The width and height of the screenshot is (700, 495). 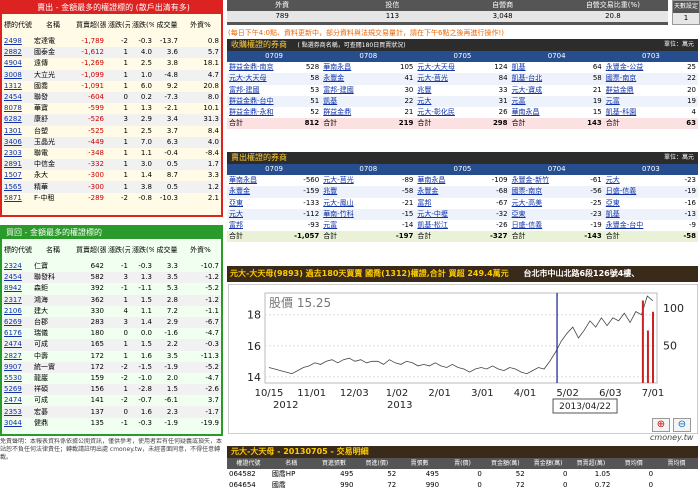 I want to click on stock-value: 0, so click(x=118, y=412).